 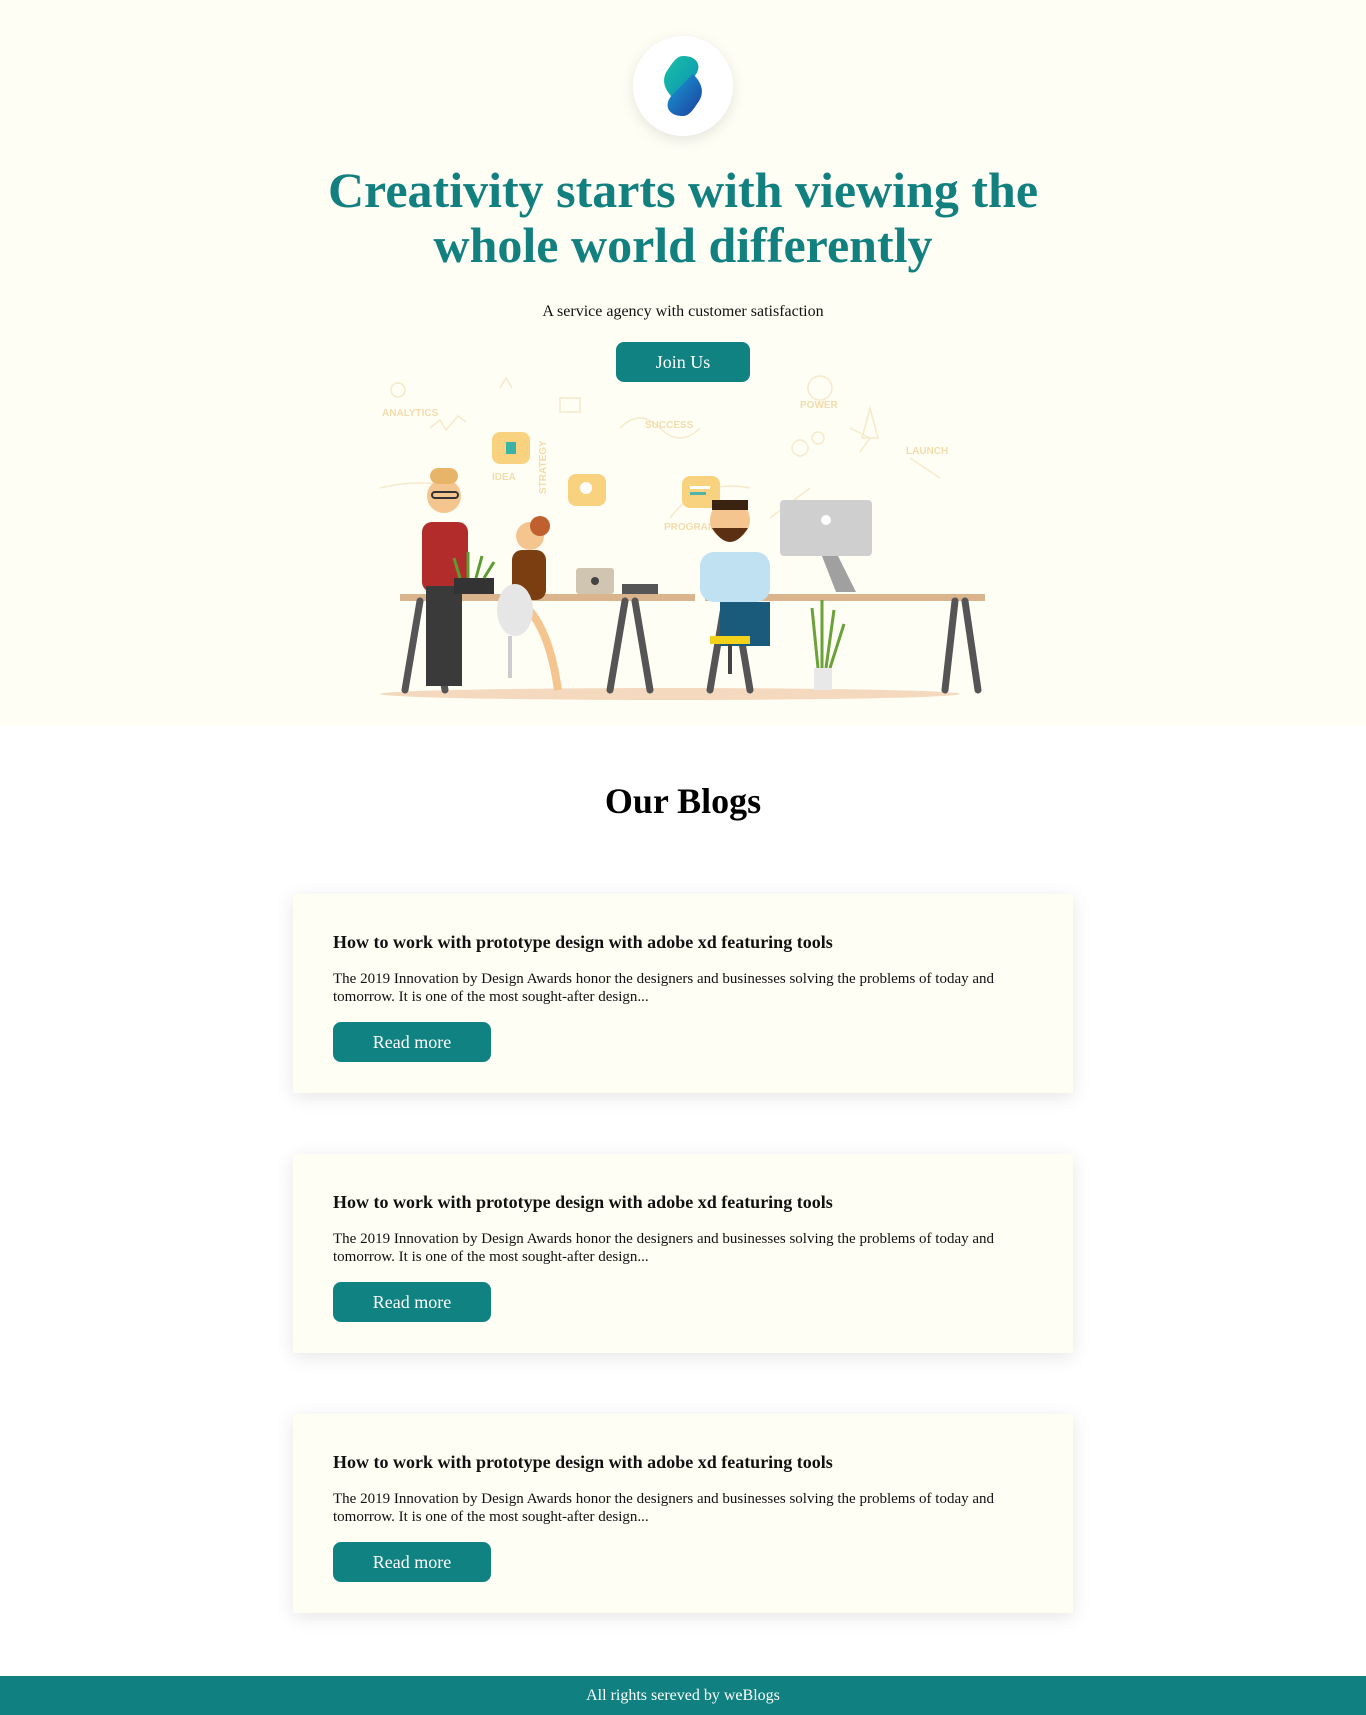 What do you see at coordinates (410, 413) in the screenshot?
I see `illus-word-analytics: ANALYTICS` at bounding box center [410, 413].